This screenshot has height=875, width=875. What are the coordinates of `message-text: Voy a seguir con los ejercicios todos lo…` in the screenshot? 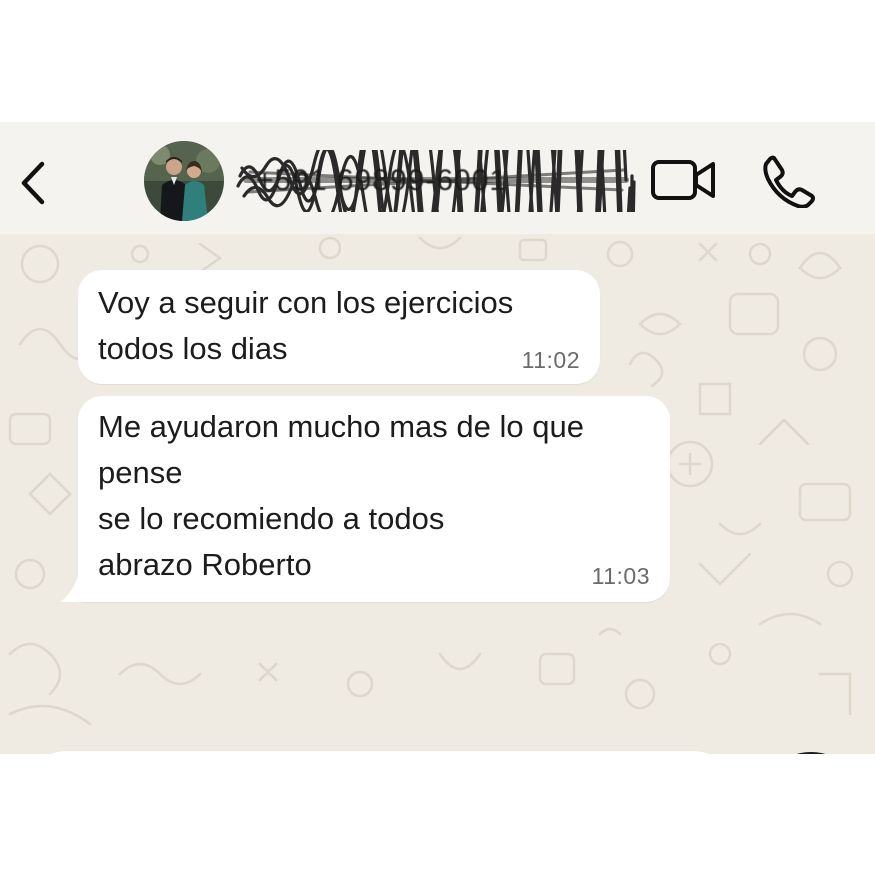 It's located at (306, 325).